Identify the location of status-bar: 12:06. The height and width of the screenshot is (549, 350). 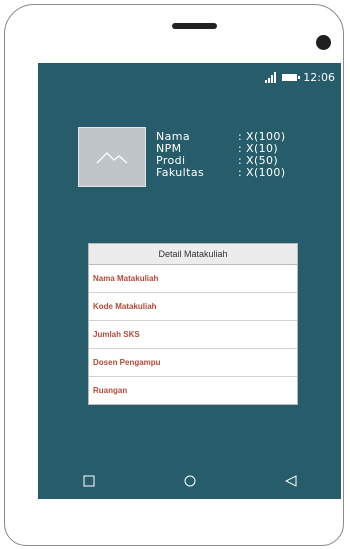
(300, 77).